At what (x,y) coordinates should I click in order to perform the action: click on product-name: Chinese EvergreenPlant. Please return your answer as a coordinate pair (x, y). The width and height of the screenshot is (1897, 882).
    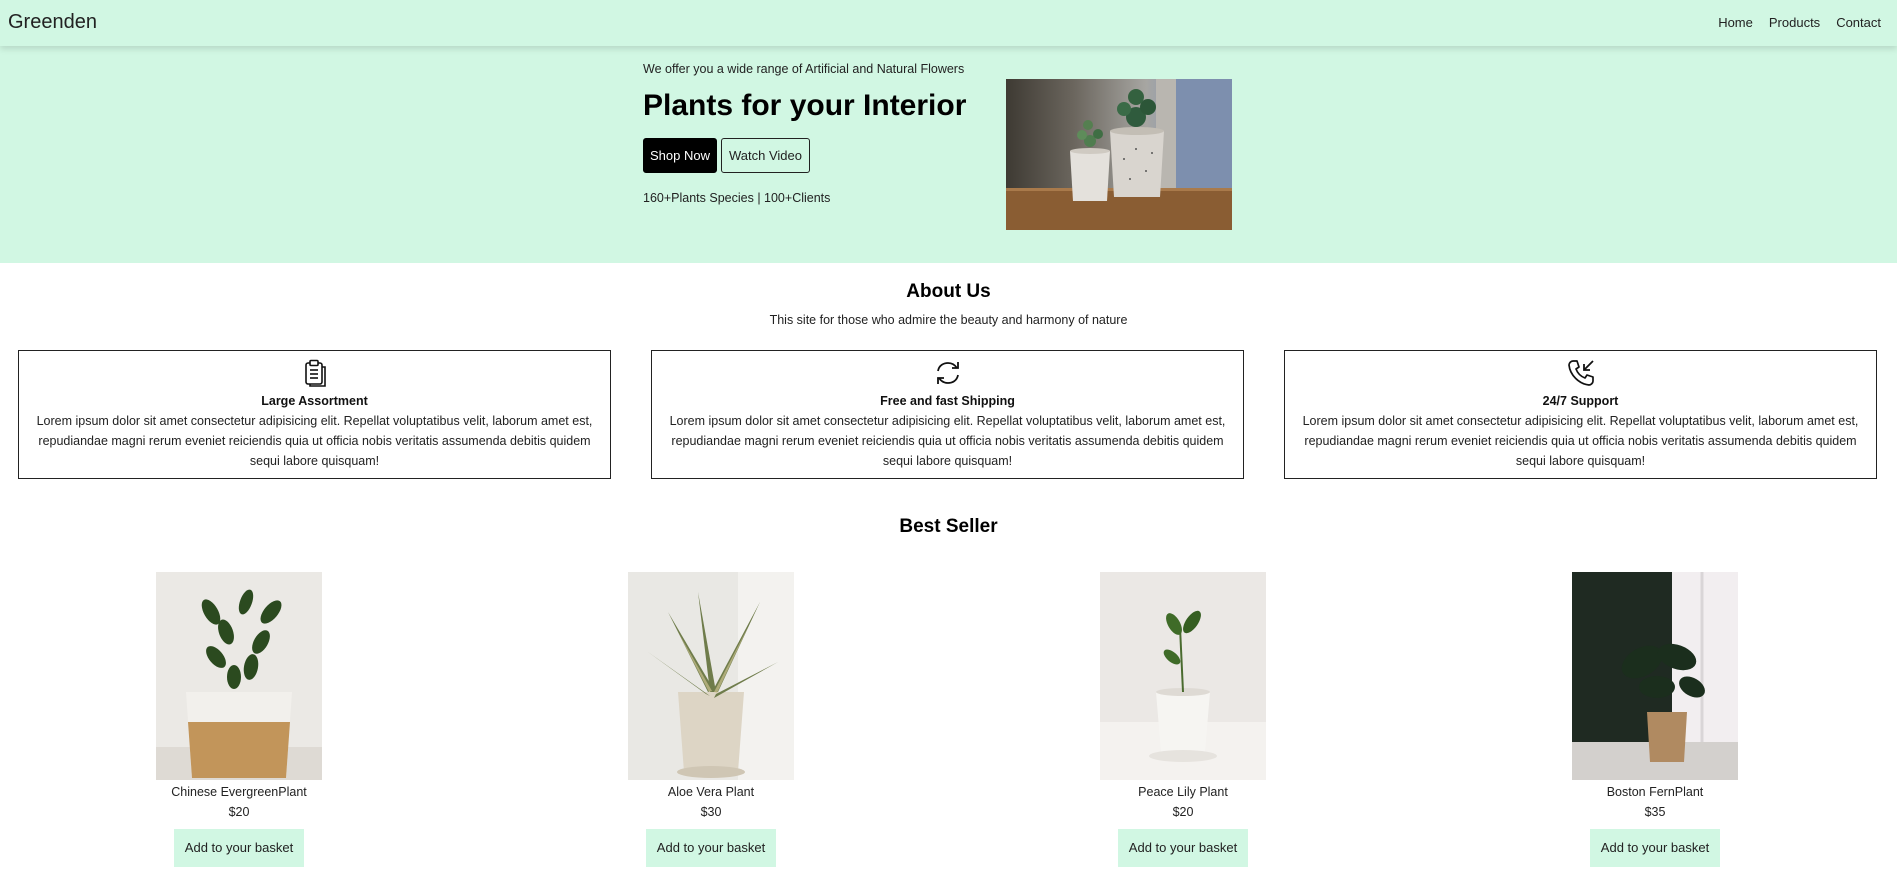
    Looking at the image, I should click on (239, 792).